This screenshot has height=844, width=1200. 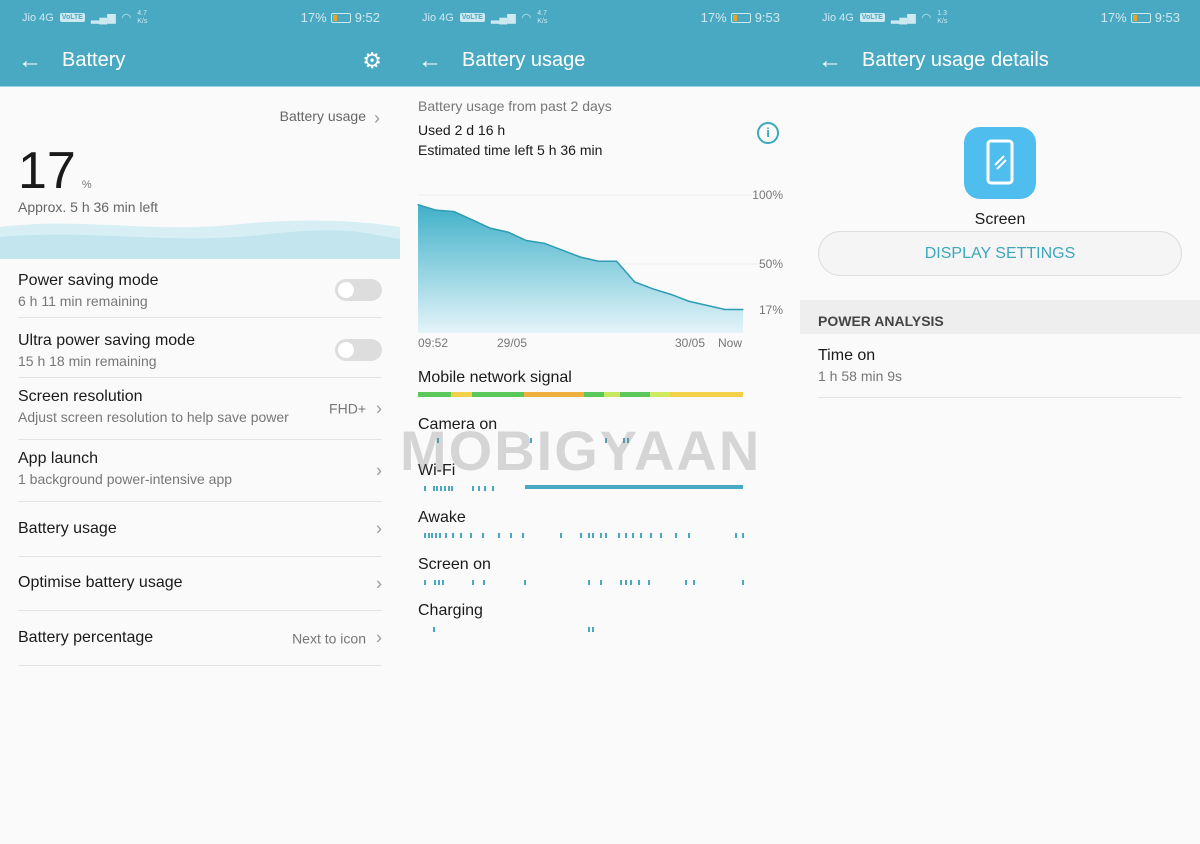 What do you see at coordinates (88, 207) in the screenshot?
I see `time-left: Approx. 5 h 36 min left` at bounding box center [88, 207].